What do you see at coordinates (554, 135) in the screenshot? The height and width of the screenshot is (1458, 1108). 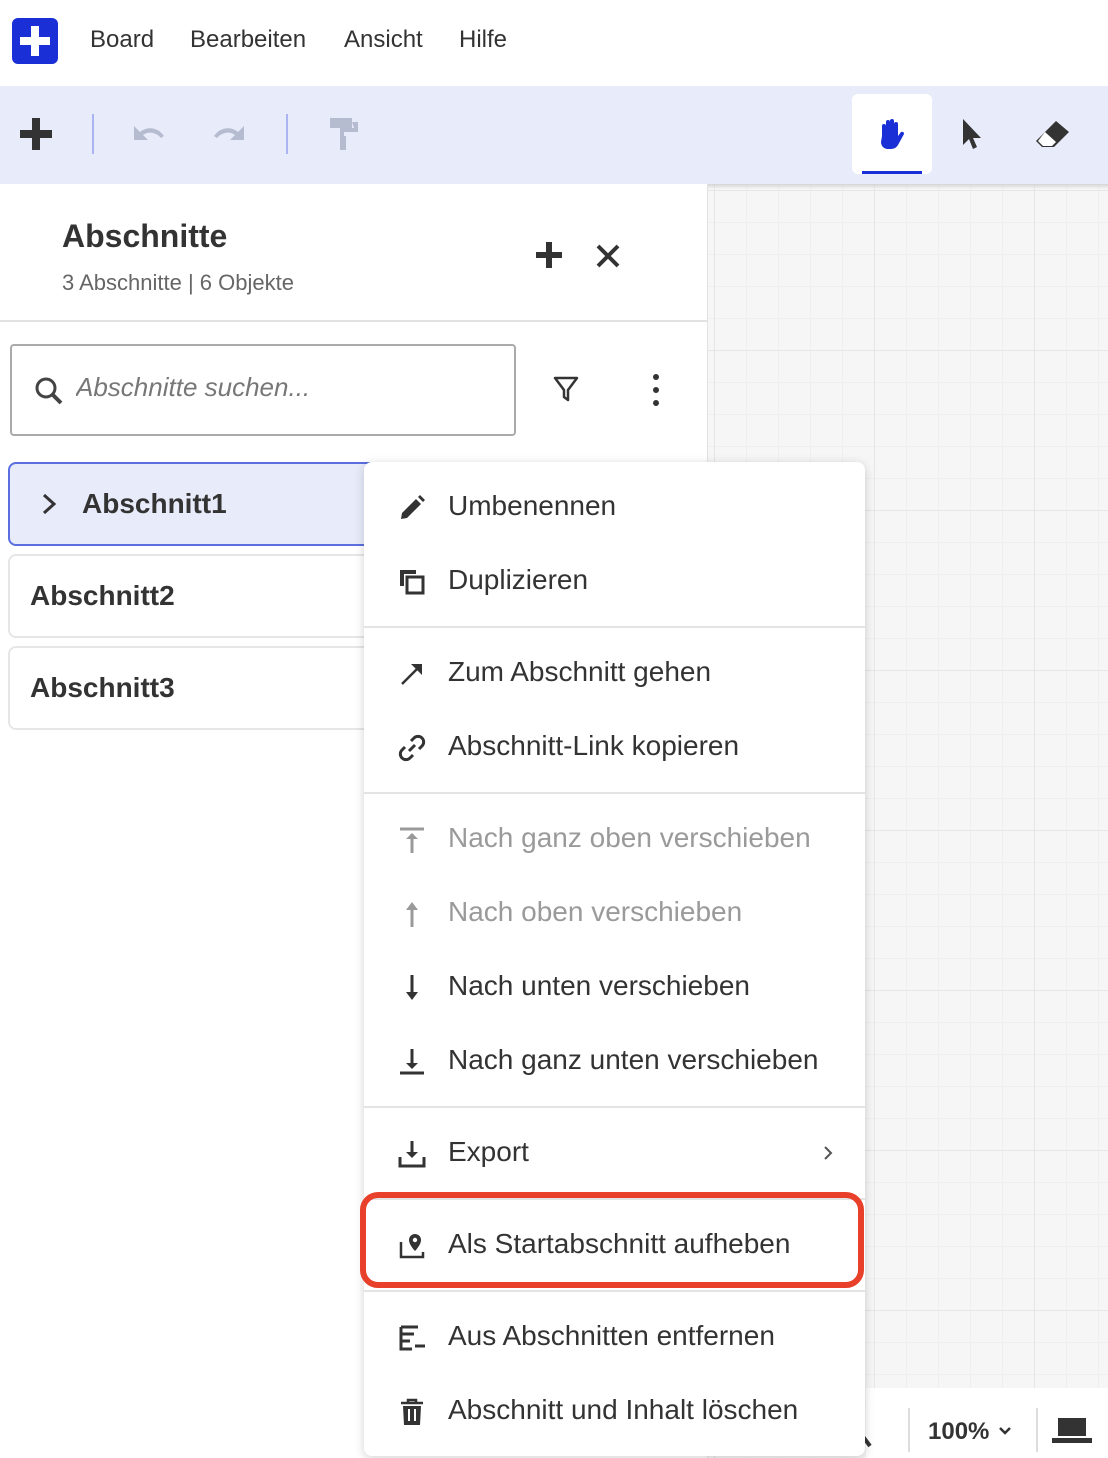 I see `toolbar` at bounding box center [554, 135].